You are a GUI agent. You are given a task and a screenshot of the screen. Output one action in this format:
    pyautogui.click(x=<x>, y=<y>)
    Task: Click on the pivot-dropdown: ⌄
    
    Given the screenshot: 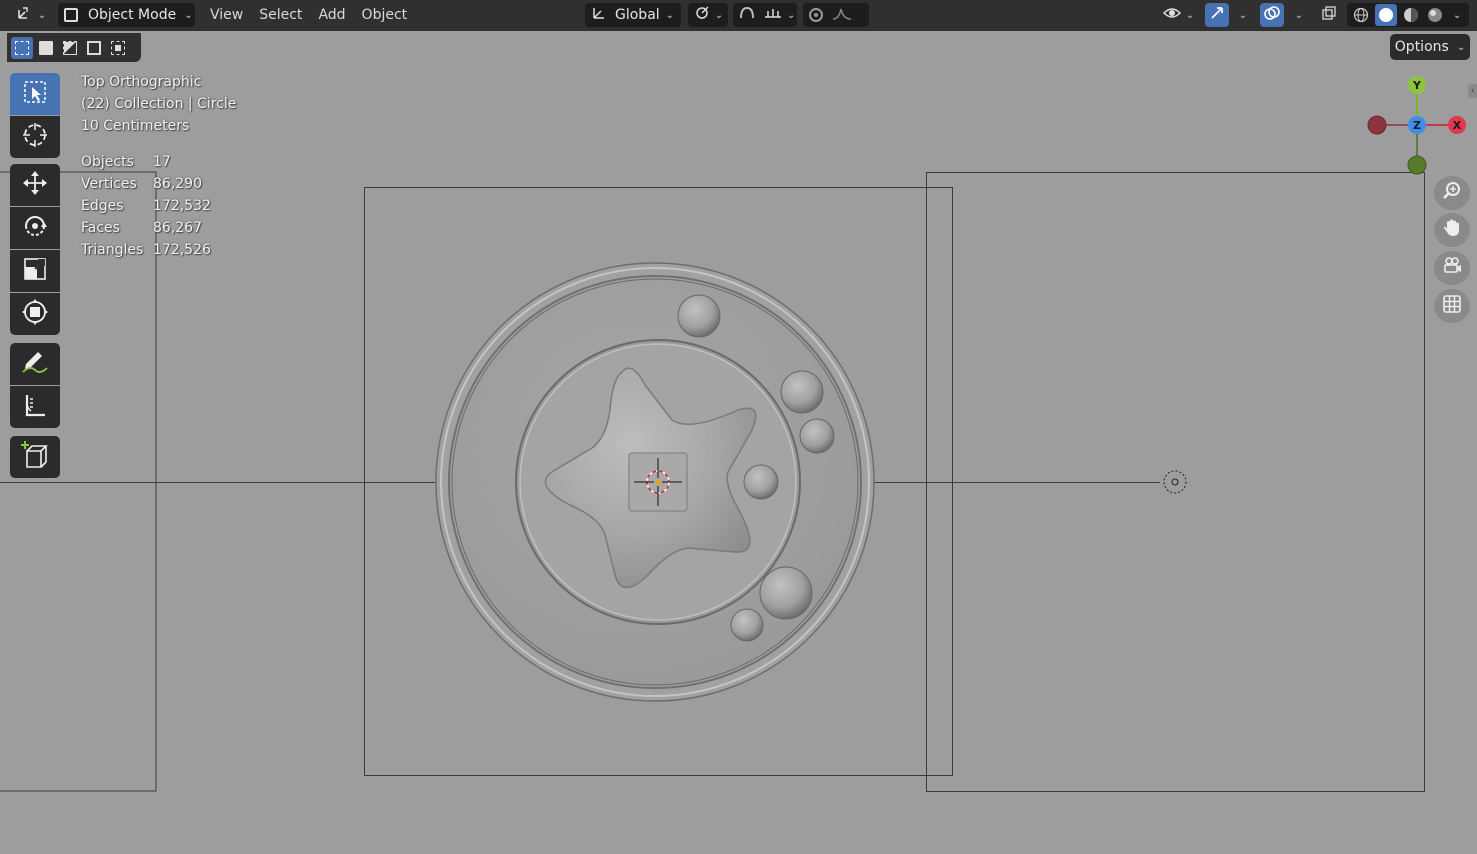 What is the action you would take?
    pyautogui.click(x=708, y=15)
    